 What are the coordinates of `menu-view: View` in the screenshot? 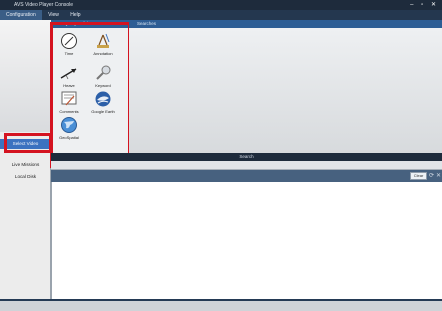 It's located at (53, 15).